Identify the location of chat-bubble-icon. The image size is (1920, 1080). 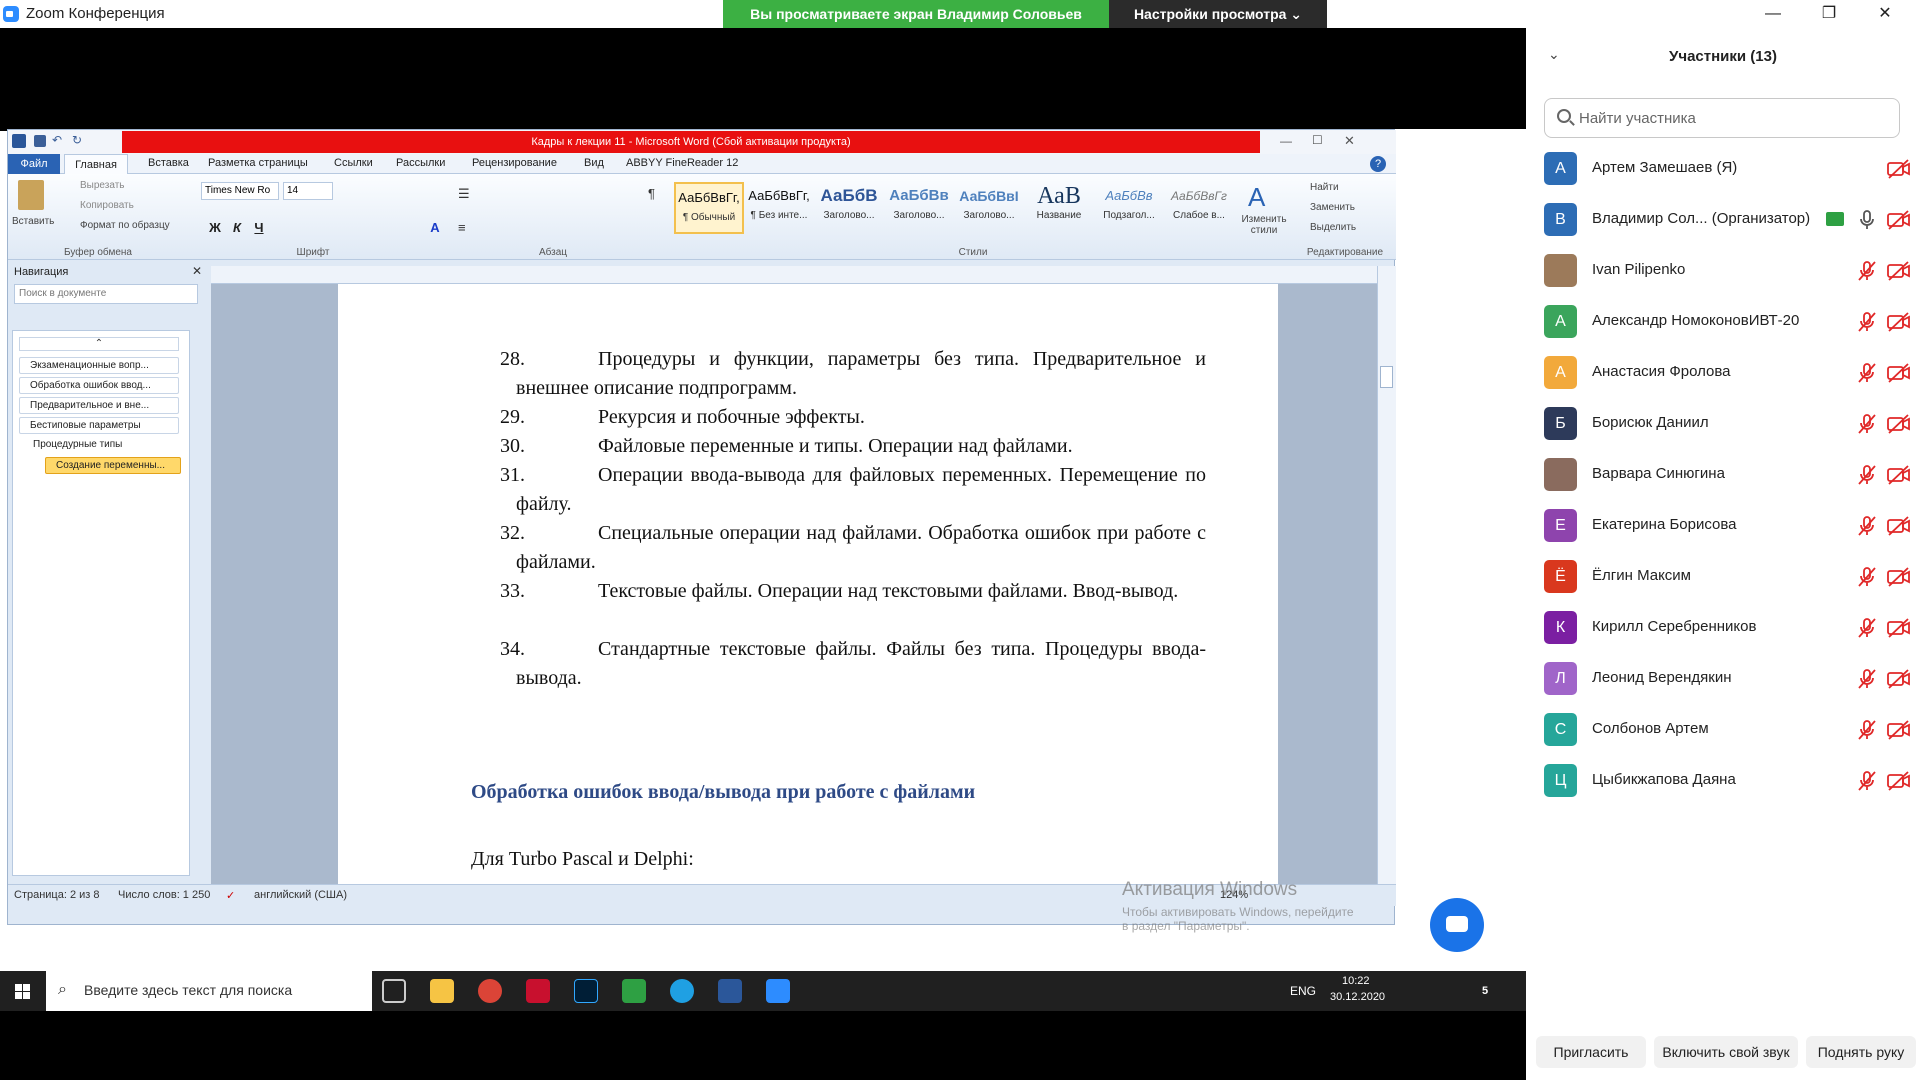
(1457, 925).